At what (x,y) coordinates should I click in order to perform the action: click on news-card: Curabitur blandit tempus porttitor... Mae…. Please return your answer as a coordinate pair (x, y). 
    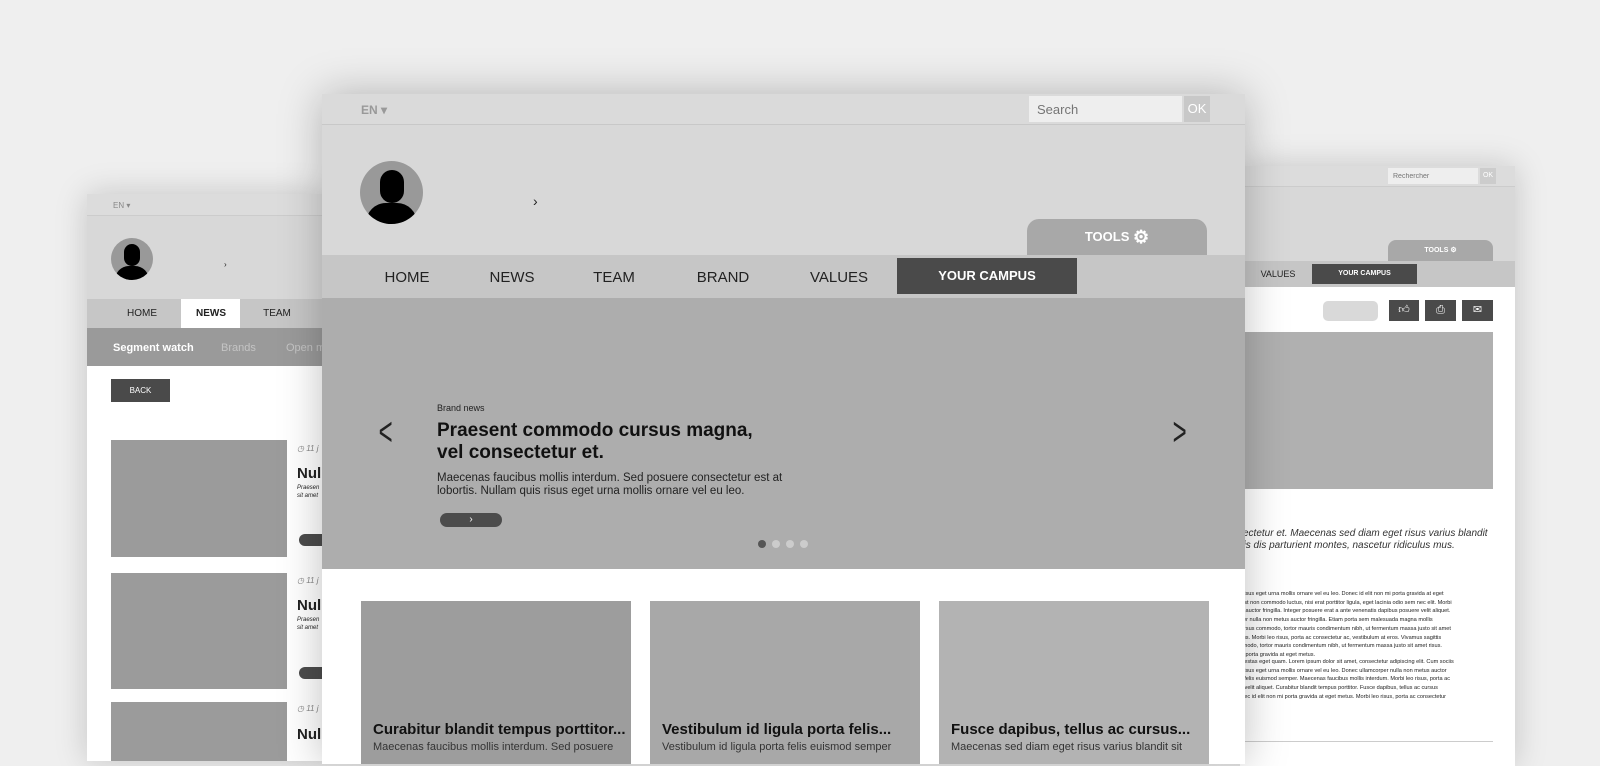
    Looking at the image, I should click on (496, 682).